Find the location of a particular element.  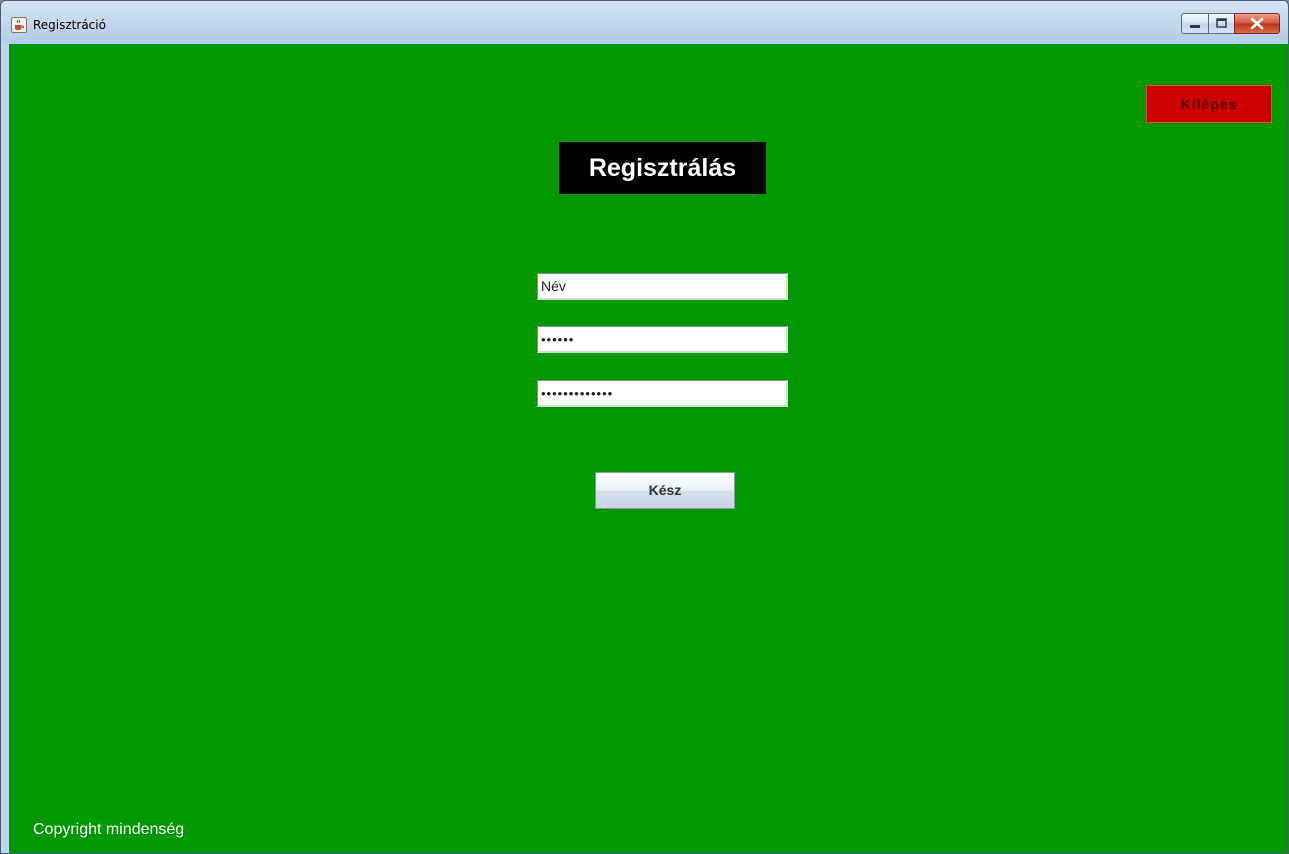

title-bar: Regisztráció is located at coordinates (644, 22).